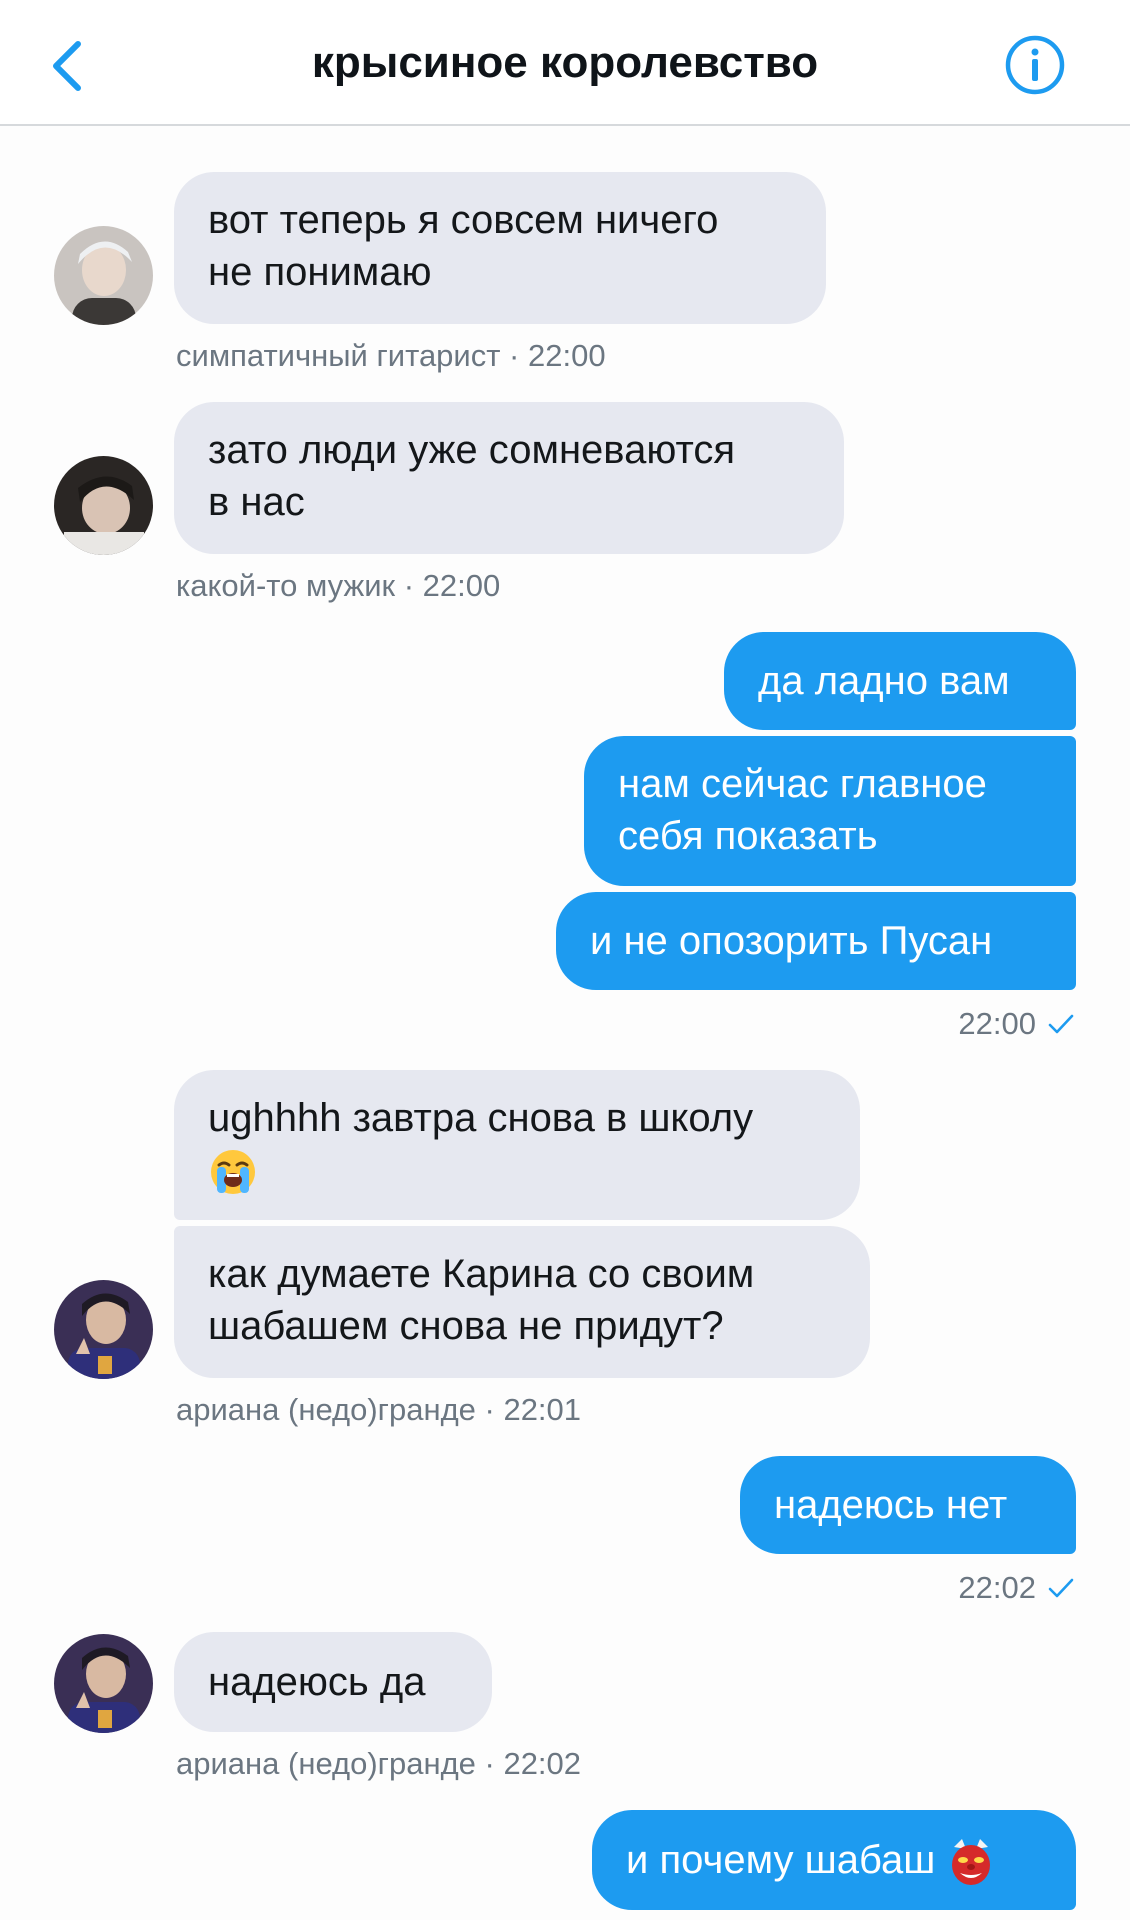  I want to click on goblin-mask-icon, so click(971, 1862).